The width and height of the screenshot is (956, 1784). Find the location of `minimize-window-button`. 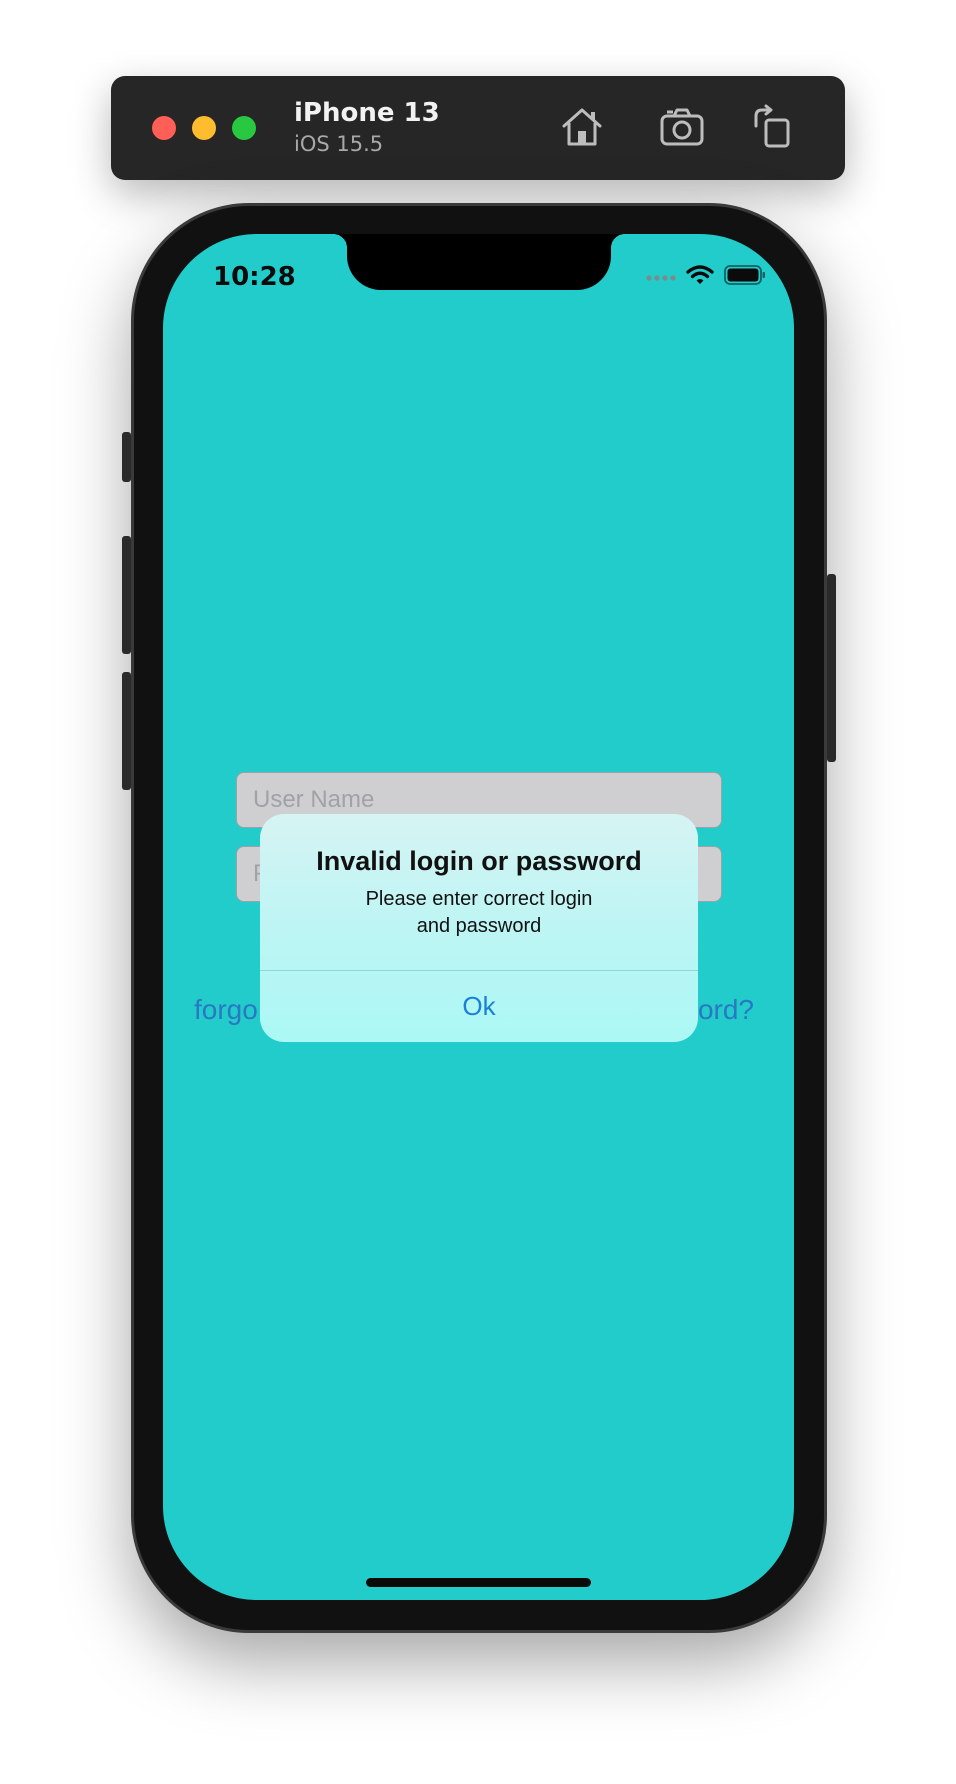

minimize-window-button is located at coordinates (204, 128).